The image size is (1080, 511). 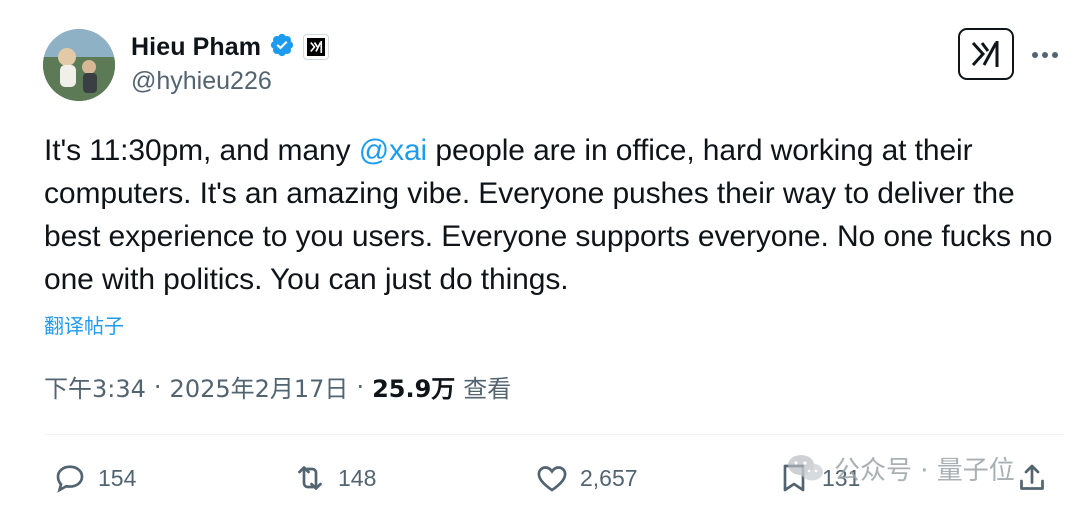 I want to click on reply-count: 154, so click(x=117, y=477).